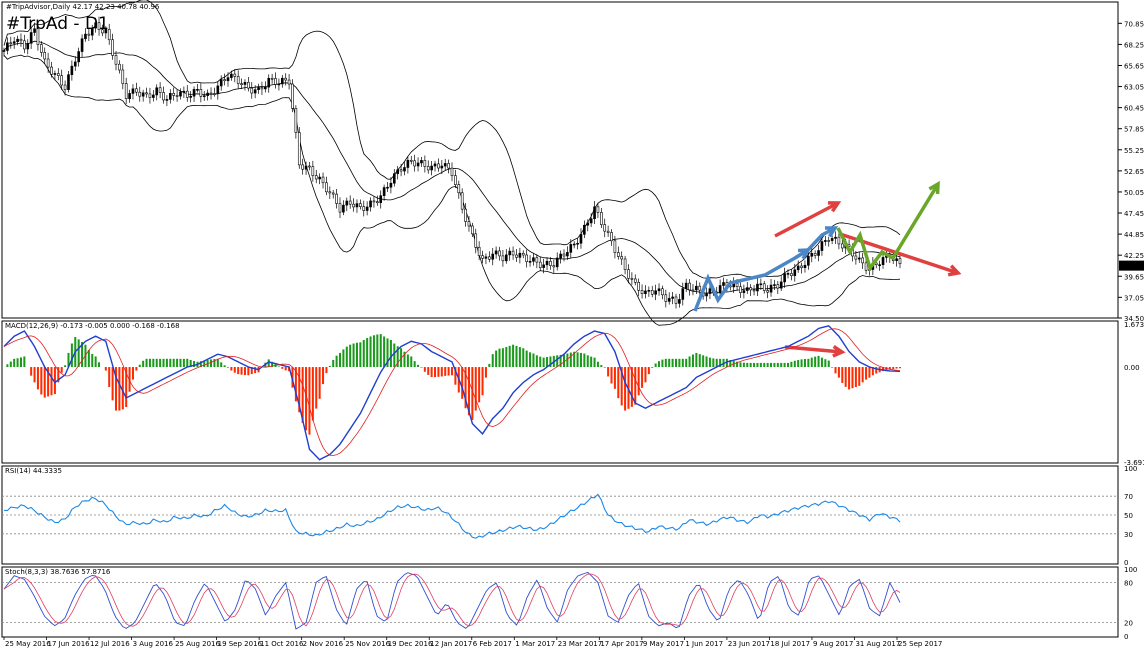 The height and width of the screenshot is (648, 1144). What do you see at coordinates (1134, 235) in the screenshot?
I see `price-axis-label: 44.85` at bounding box center [1134, 235].